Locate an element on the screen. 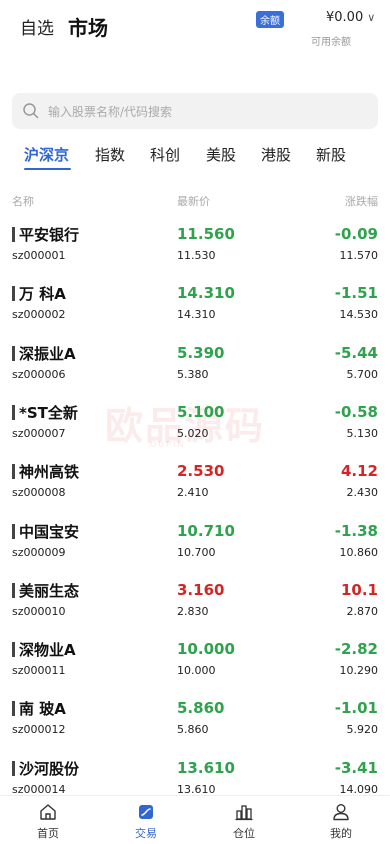 The image size is (390, 844). tabbar-profile-label: 我的 is located at coordinates (341, 833).